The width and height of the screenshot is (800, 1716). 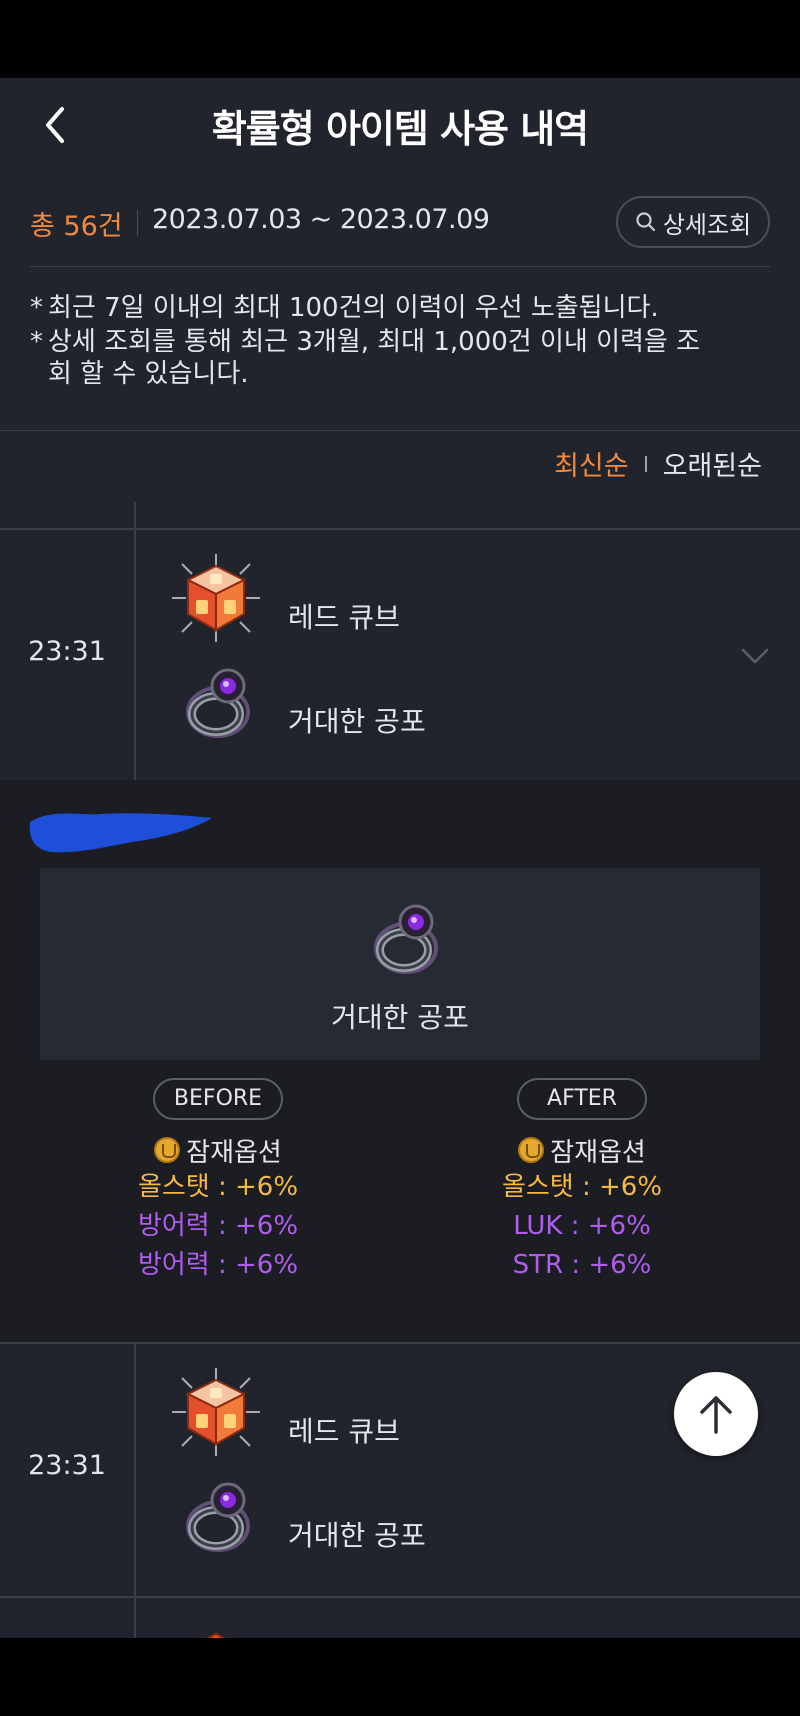 What do you see at coordinates (658, 463) in the screenshot?
I see `sort-toggle: 최신순 오래된순` at bounding box center [658, 463].